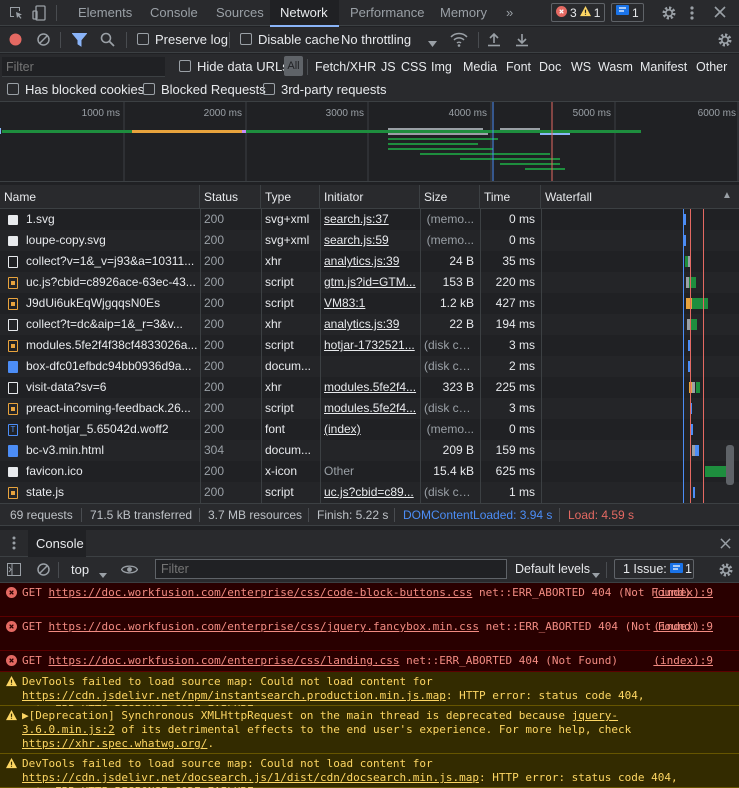  I want to click on log-levels-select: Default levels, so click(552, 569).